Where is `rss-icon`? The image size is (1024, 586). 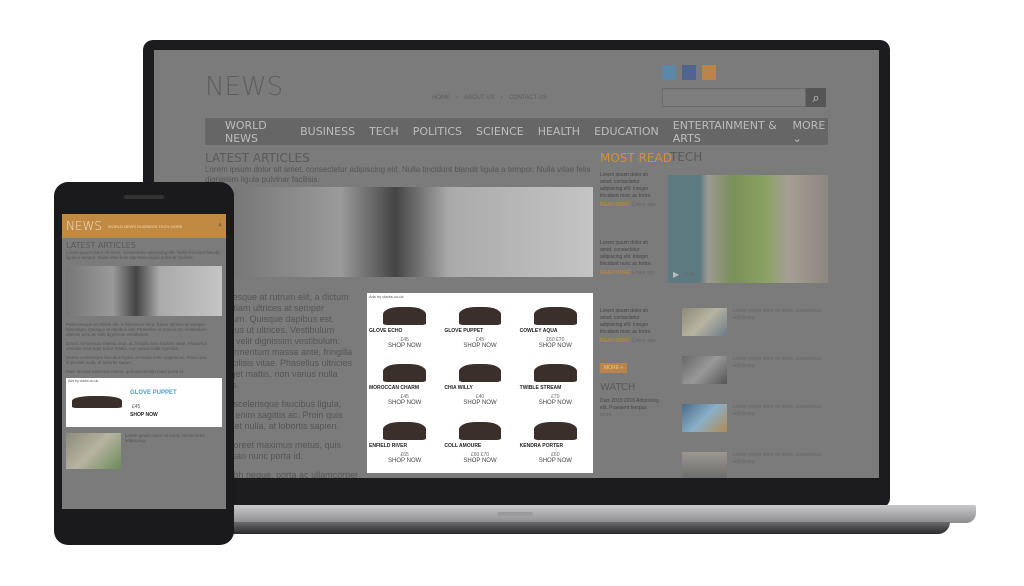
rss-icon is located at coordinates (709, 72).